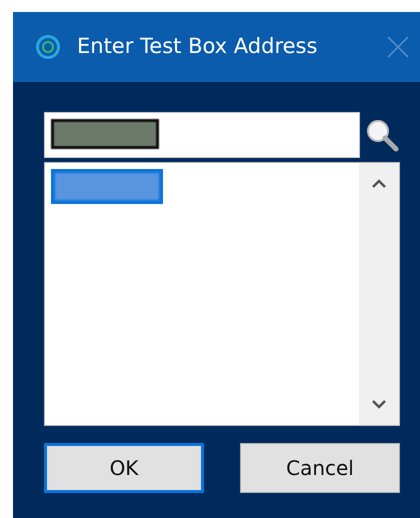 The image size is (420, 518). I want to click on scroll-bar, so click(379, 294).